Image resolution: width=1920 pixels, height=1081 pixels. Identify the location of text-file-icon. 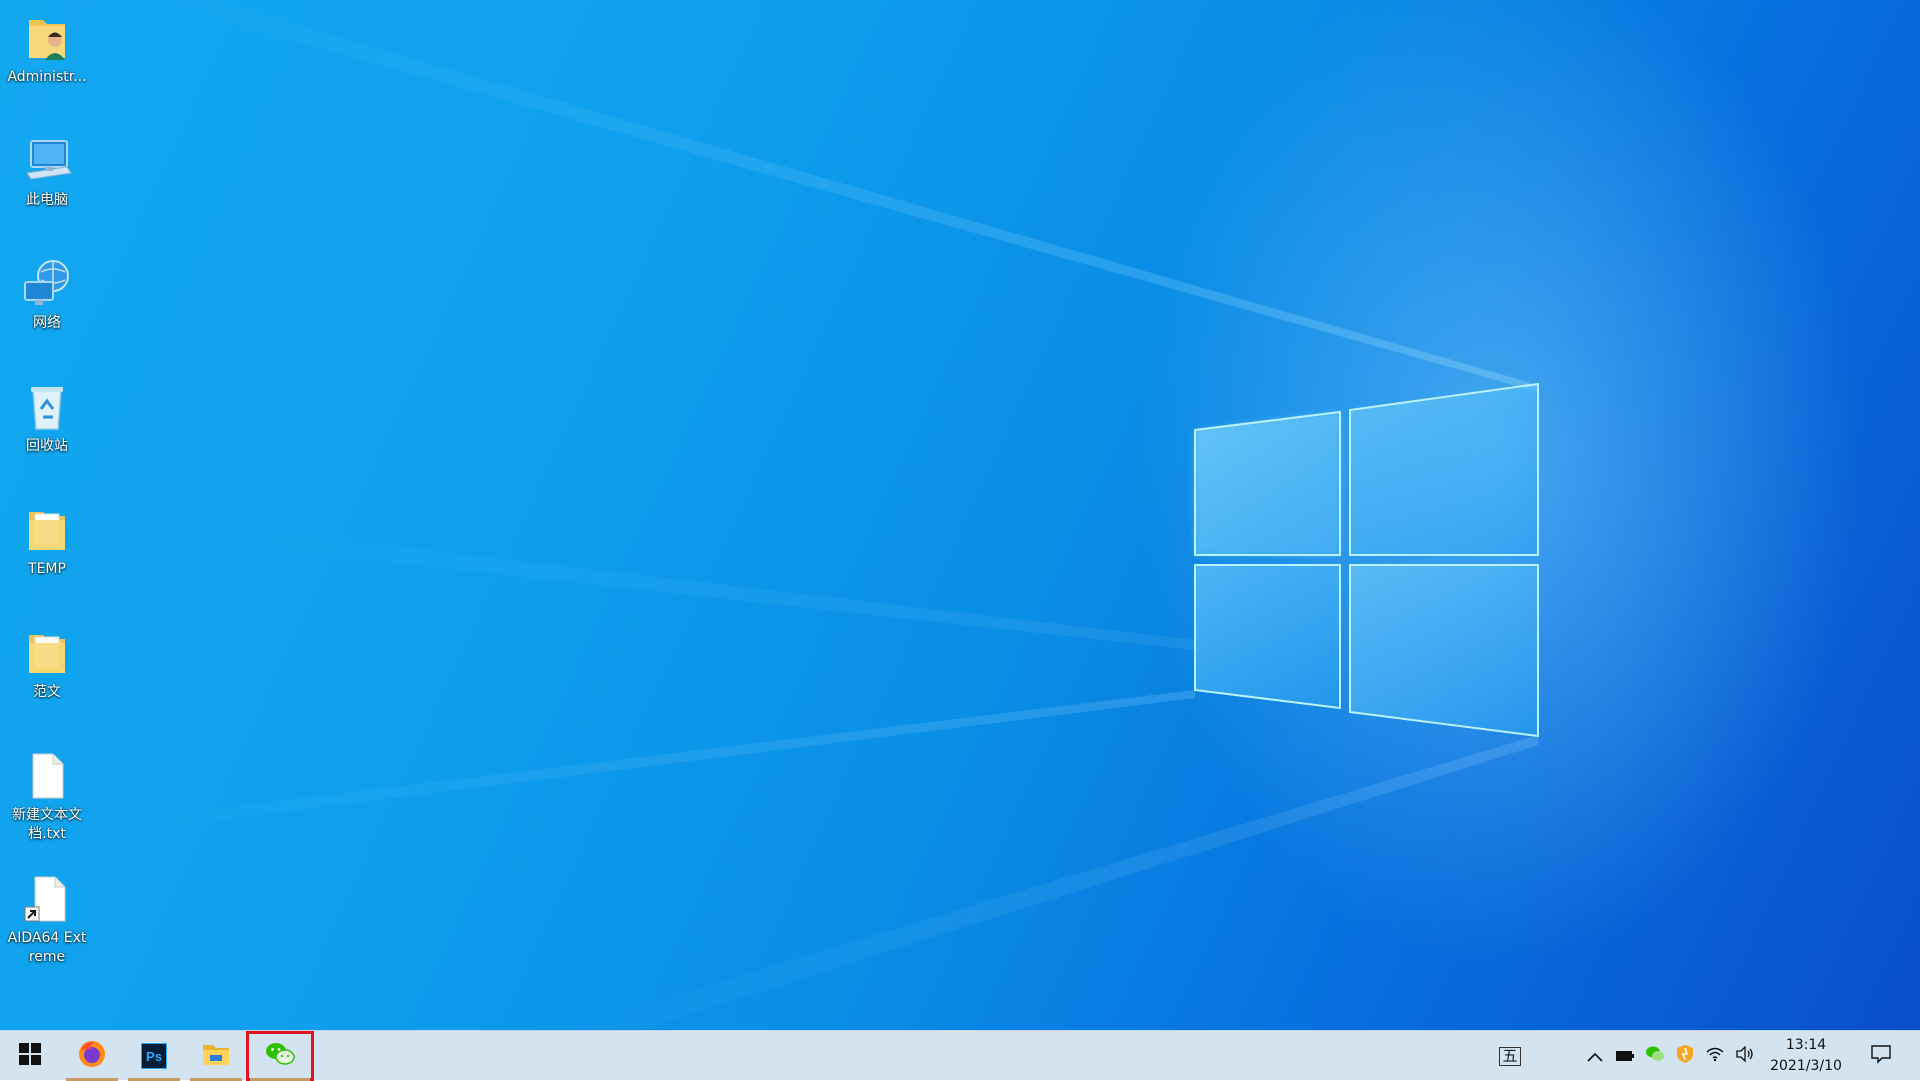
(47, 776).